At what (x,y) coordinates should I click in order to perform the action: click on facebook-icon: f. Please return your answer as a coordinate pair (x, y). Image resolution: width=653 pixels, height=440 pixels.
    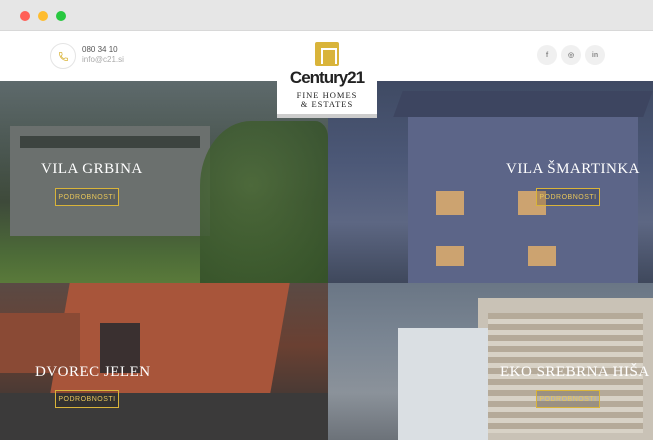
    Looking at the image, I should click on (547, 55).